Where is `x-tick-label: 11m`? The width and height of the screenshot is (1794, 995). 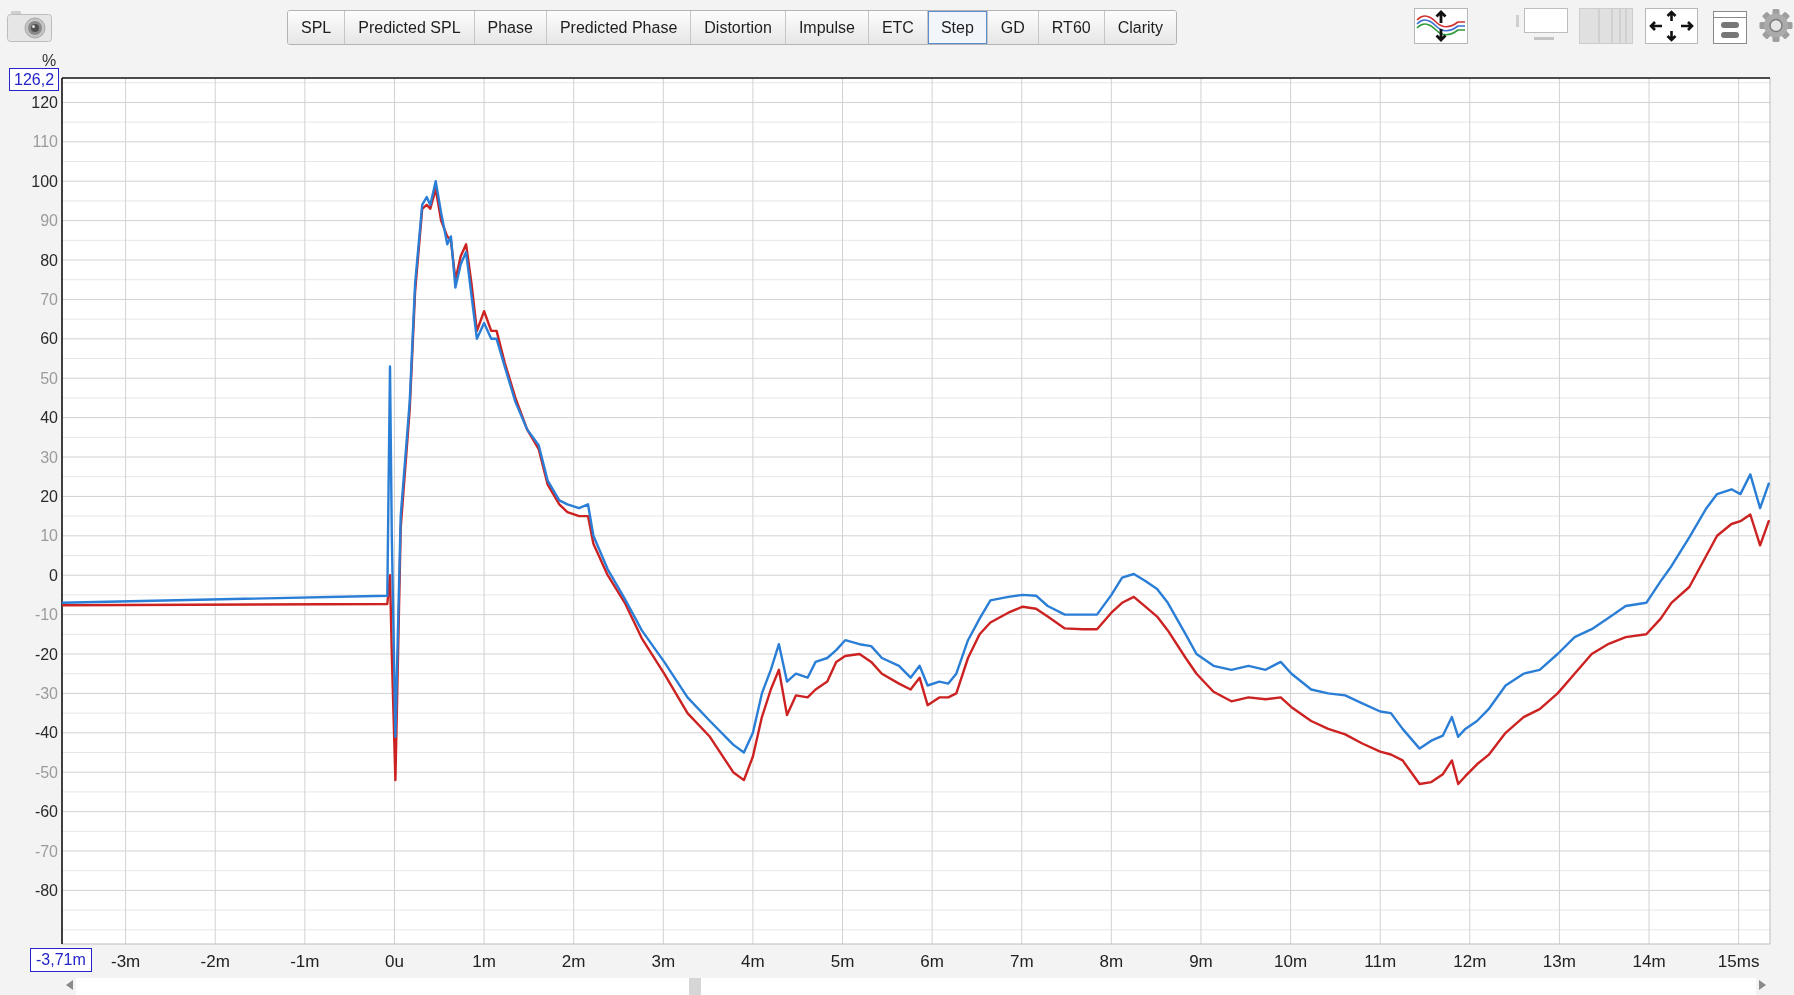
x-tick-label: 11m is located at coordinates (1380, 961).